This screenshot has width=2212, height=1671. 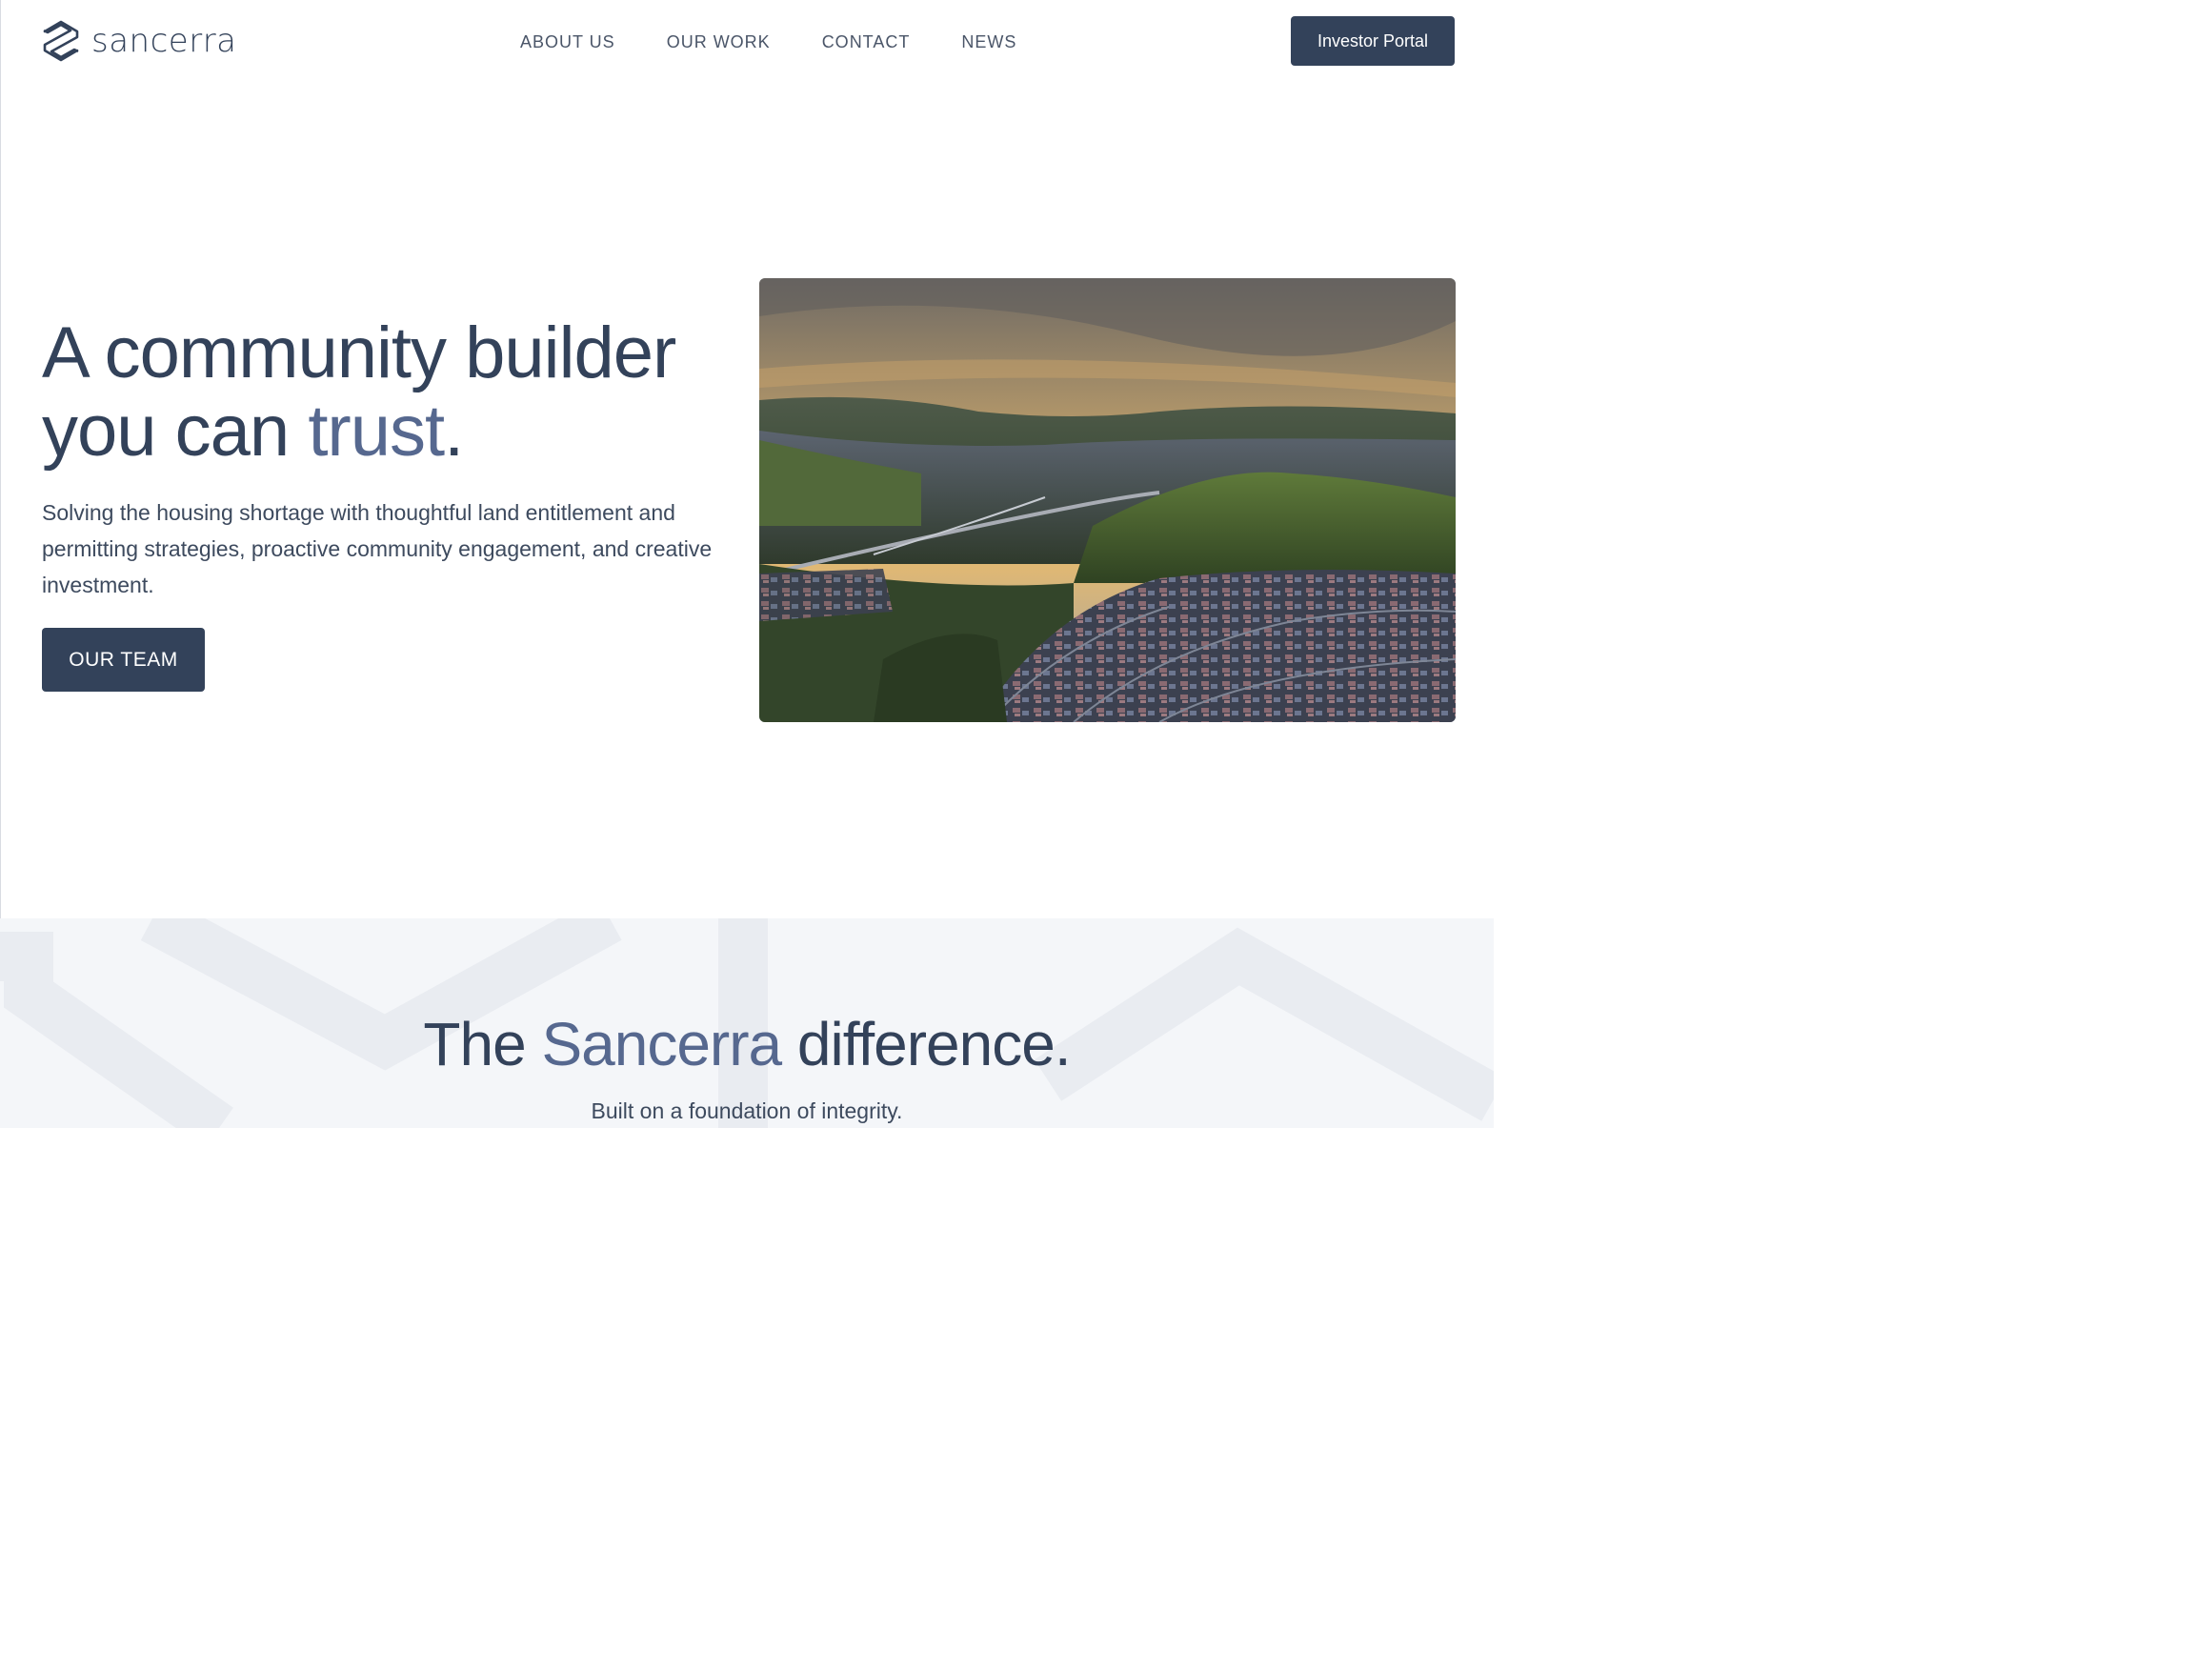 What do you see at coordinates (454, 431) in the screenshot?
I see `hero-title-period: .` at bounding box center [454, 431].